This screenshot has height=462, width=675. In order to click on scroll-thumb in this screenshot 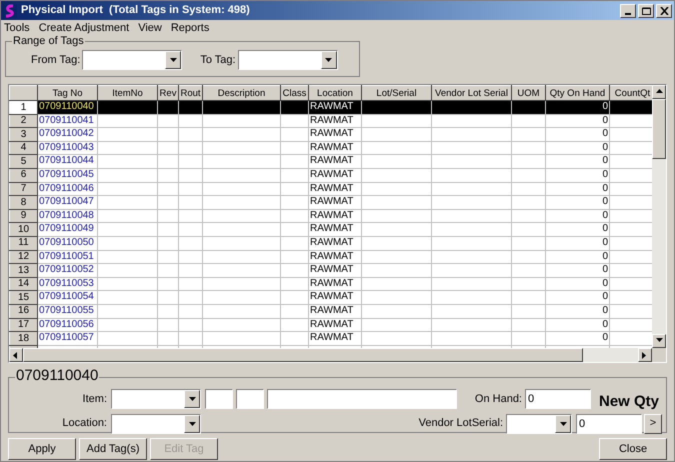, I will do `click(659, 129)`.